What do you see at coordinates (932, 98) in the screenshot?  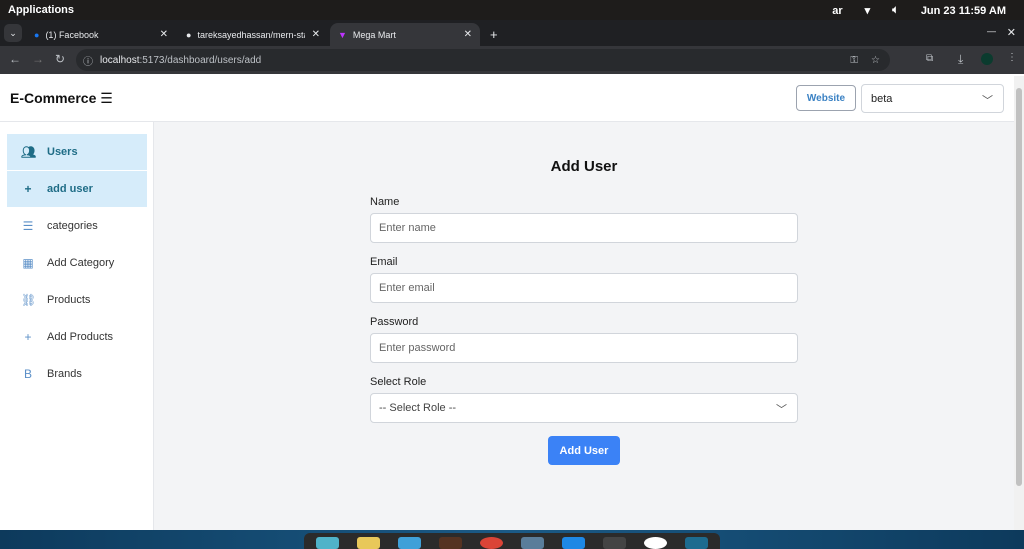 I see `account-select: beta ﹀` at bounding box center [932, 98].